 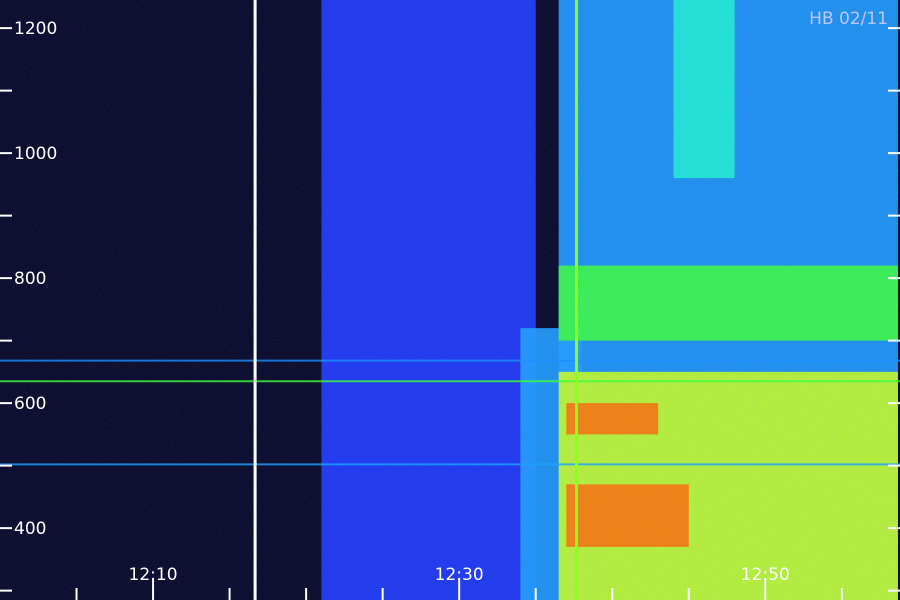 I want to click on y-tick-label-0: 1200, so click(x=35, y=29).